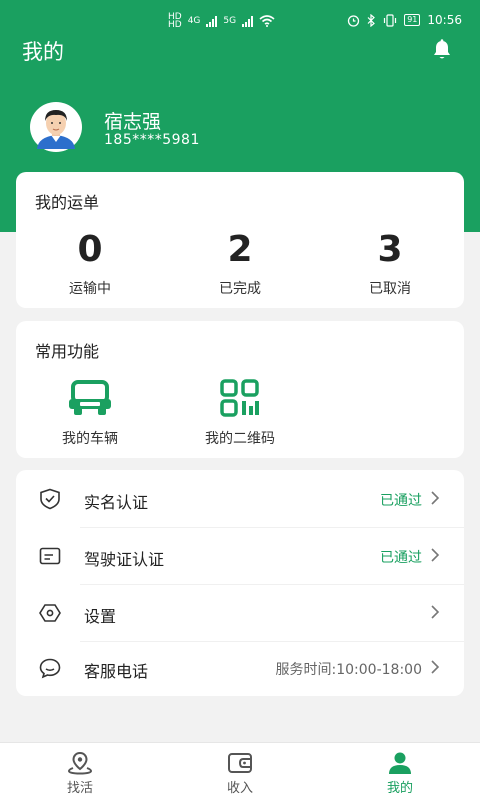 The width and height of the screenshot is (480, 800). What do you see at coordinates (240, 556) in the screenshot?
I see `menu-item-license-auth: 驾驶证认证 已通过` at bounding box center [240, 556].